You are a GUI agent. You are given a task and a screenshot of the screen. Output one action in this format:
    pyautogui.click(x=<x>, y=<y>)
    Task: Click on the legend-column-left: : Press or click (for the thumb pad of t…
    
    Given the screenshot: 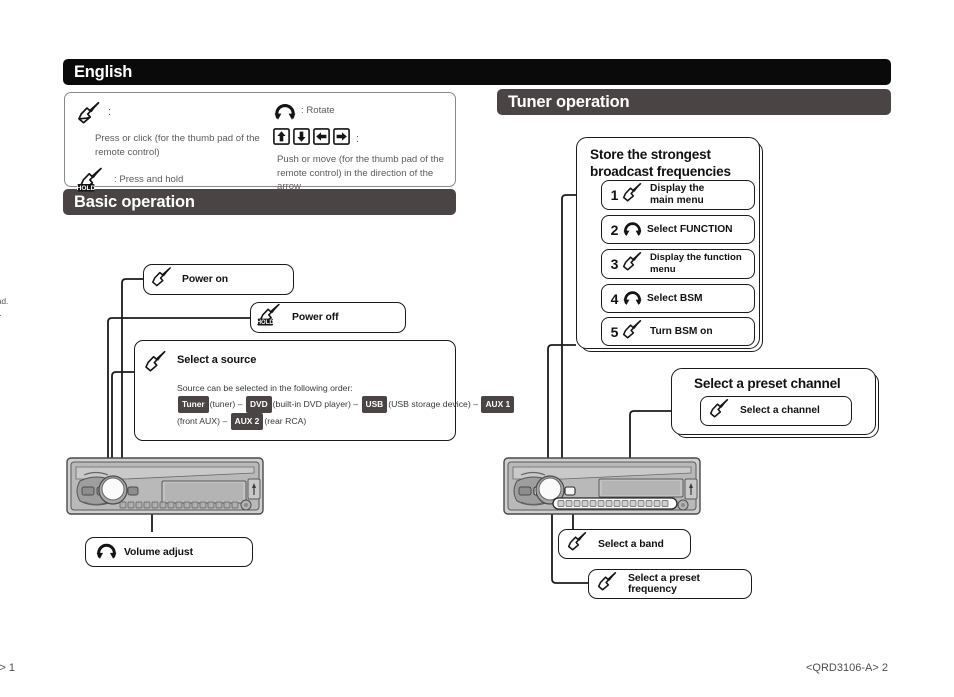 What is the action you would take?
    pyautogui.click(x=169, y=149)
    